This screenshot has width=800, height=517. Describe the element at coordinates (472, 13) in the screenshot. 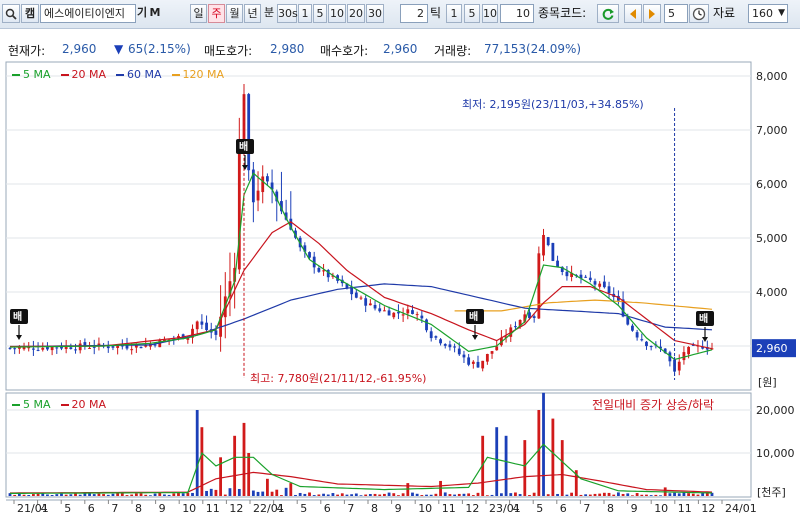

I see `tick-button-1: 5` at that location.